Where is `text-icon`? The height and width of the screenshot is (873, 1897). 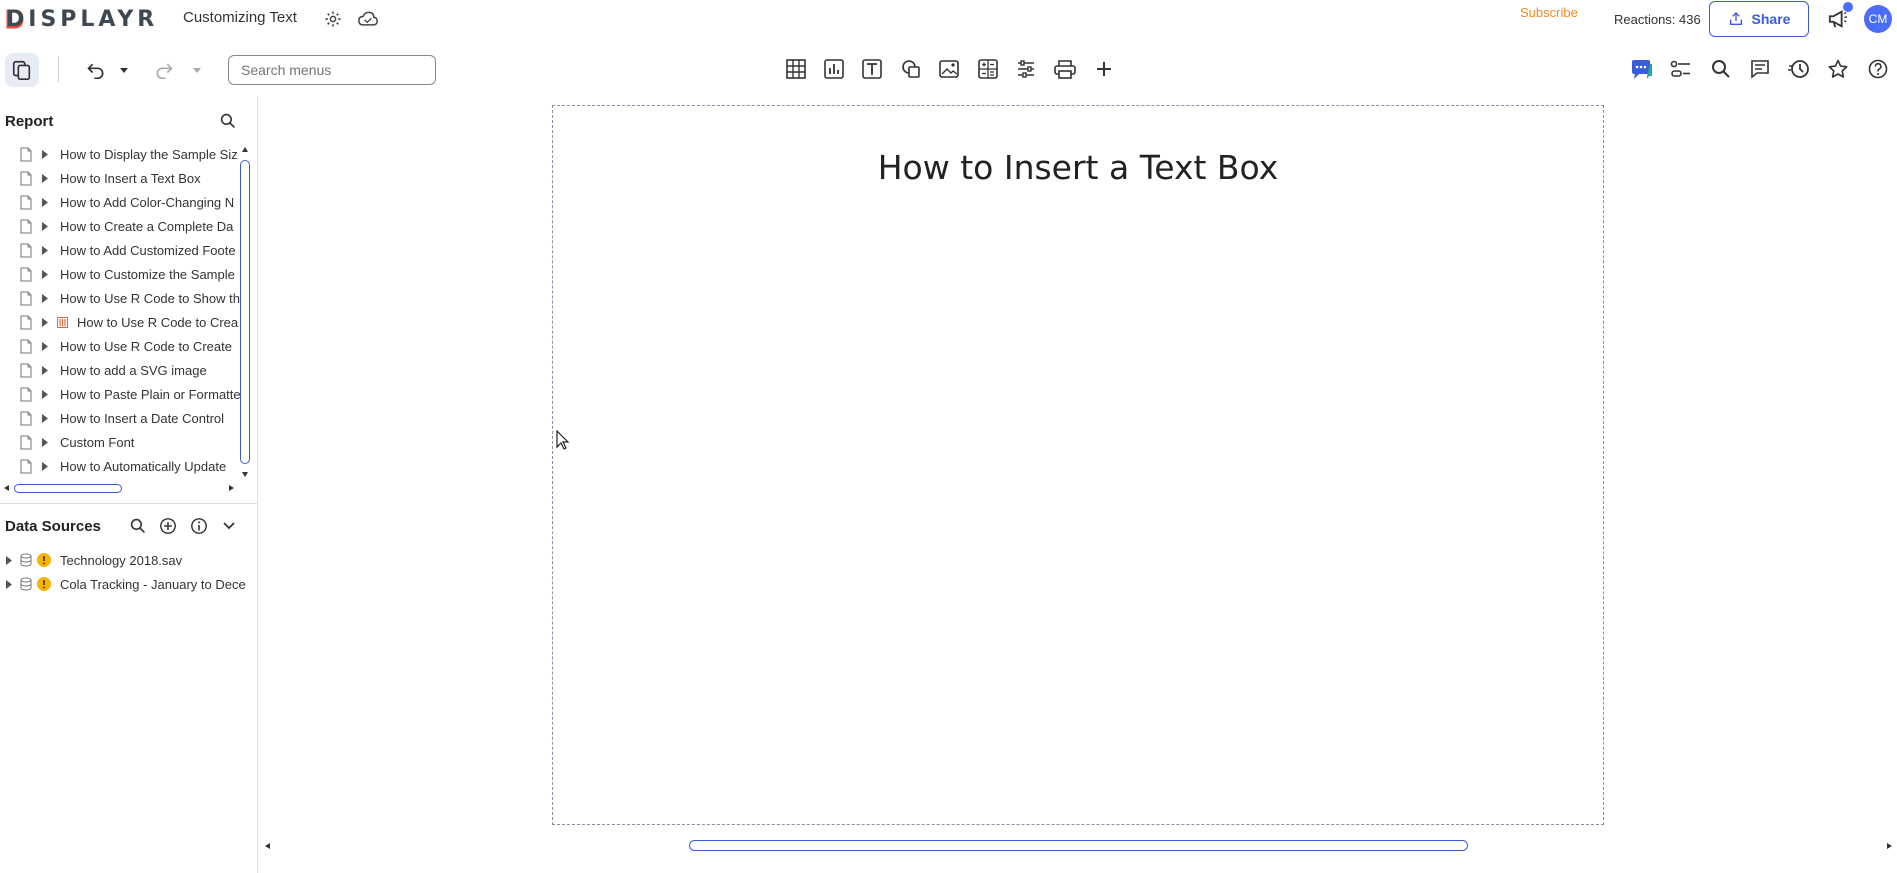
text-icon is located at coordinates (872, 69).